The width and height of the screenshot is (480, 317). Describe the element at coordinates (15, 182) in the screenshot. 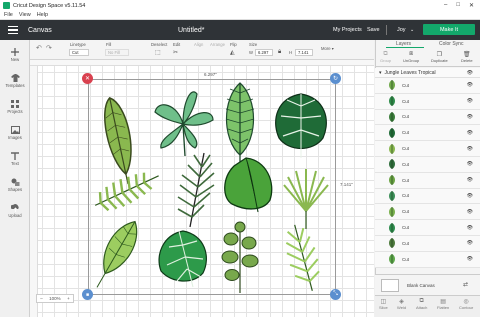

I see `shapes-icon` at that location.